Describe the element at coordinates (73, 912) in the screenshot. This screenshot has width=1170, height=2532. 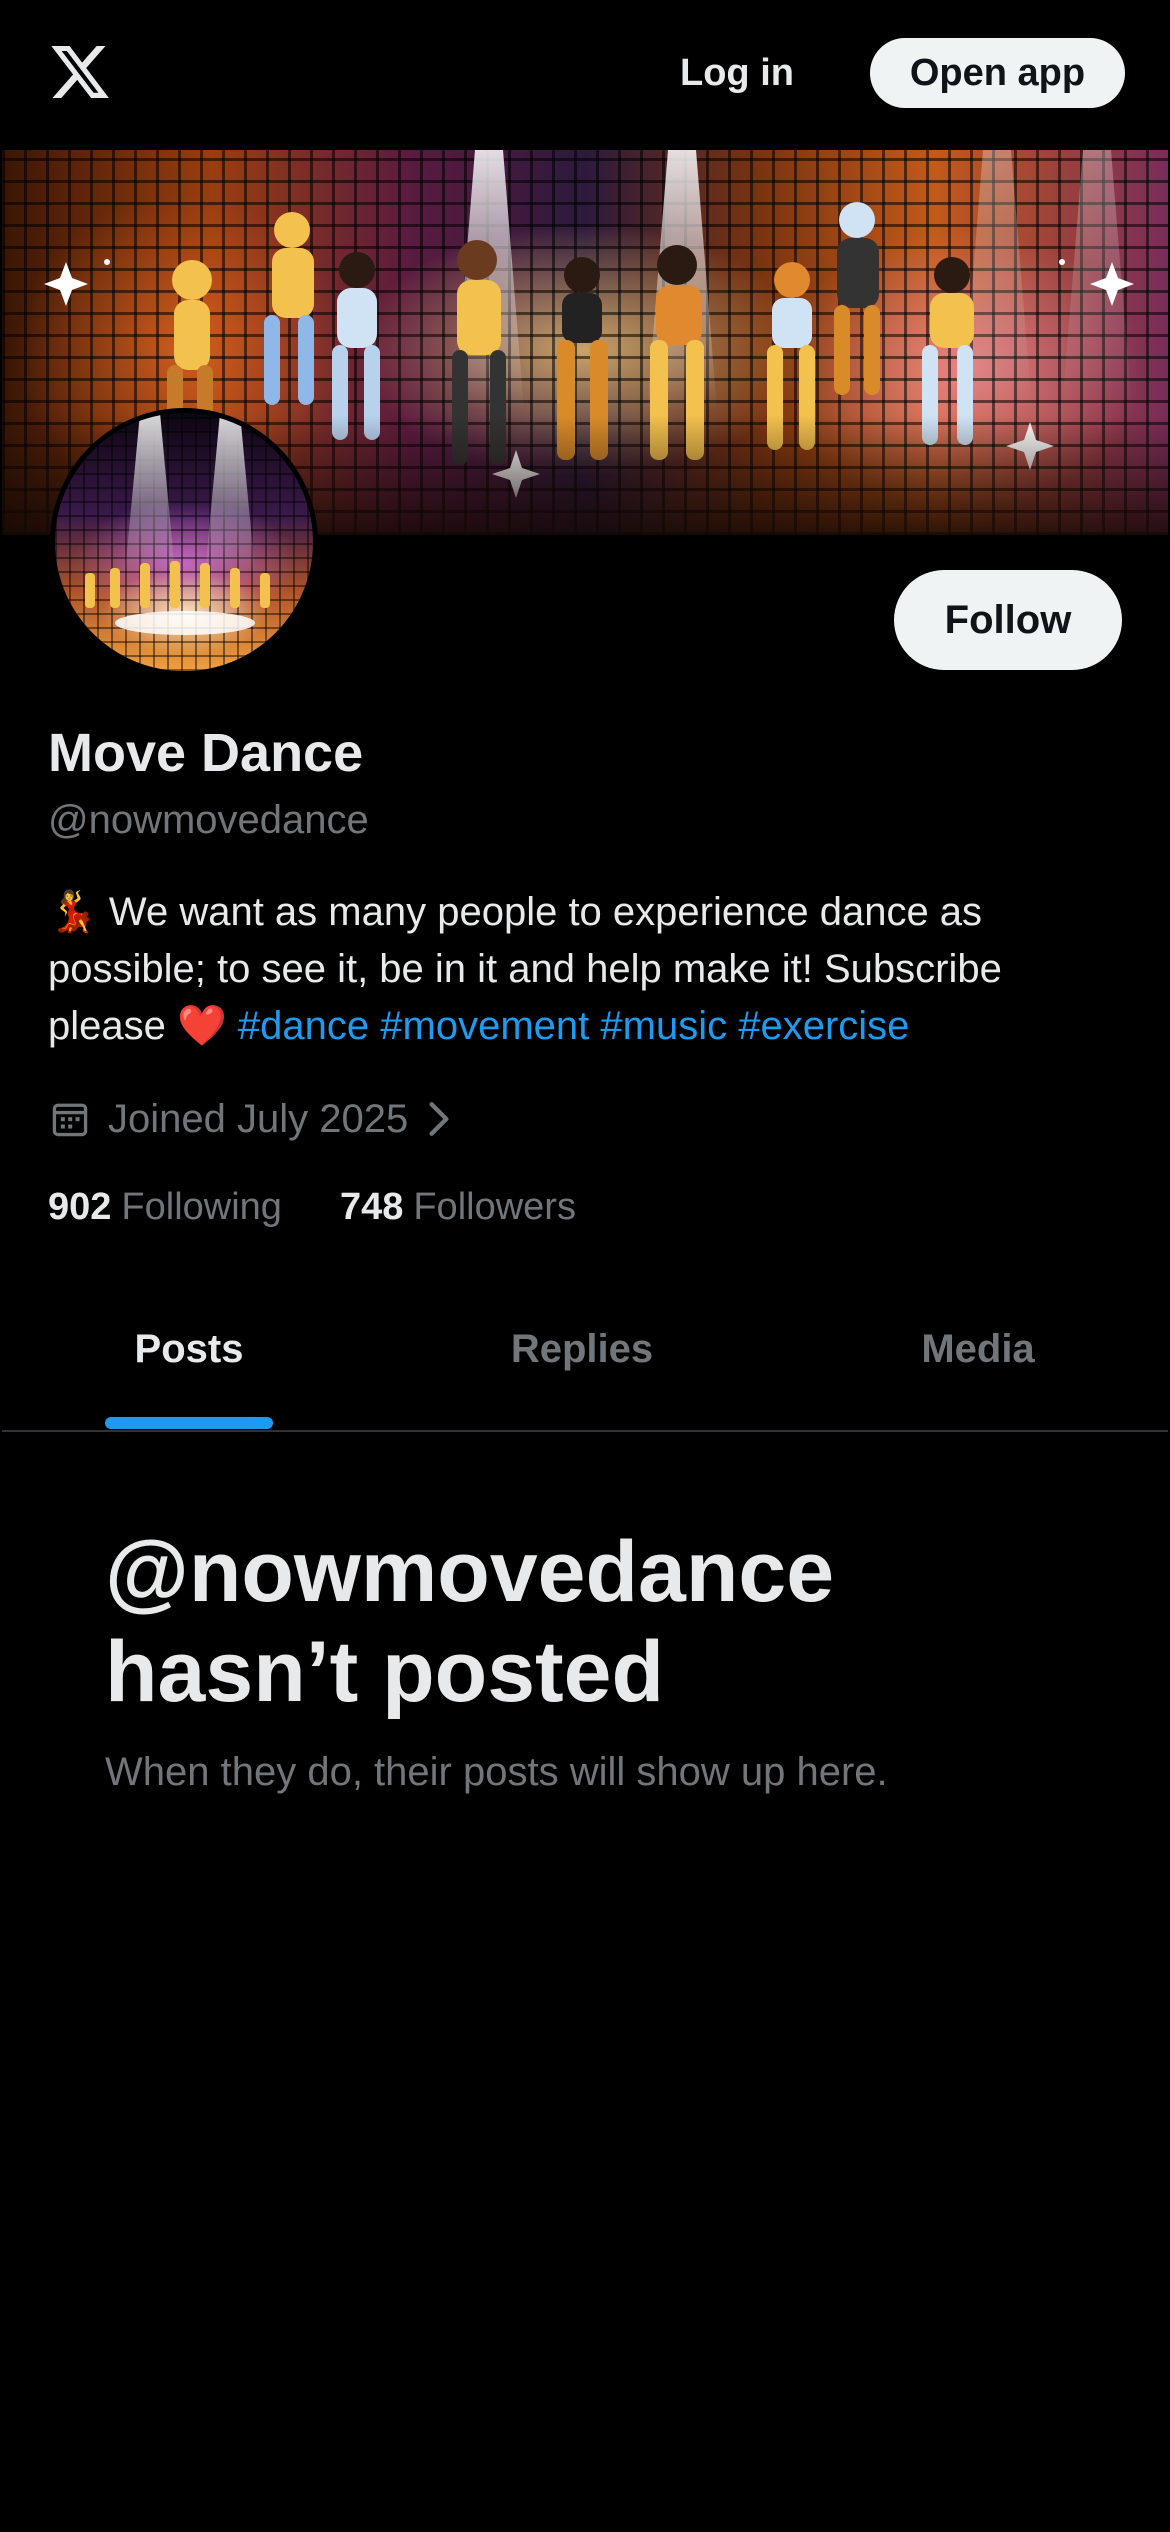
I see `dancer-emoji-icon: 💃` at that location.